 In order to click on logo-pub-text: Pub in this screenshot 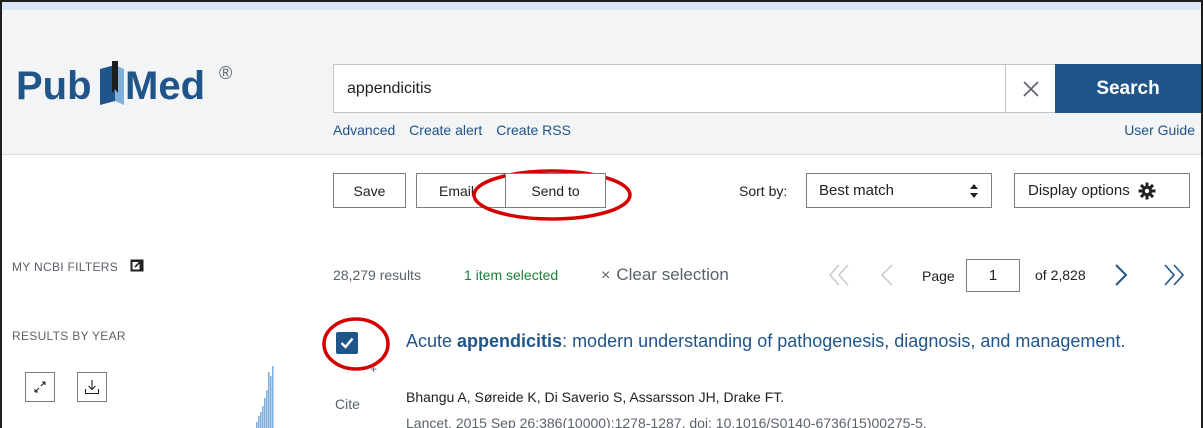, I will do `click(54, 86)`.